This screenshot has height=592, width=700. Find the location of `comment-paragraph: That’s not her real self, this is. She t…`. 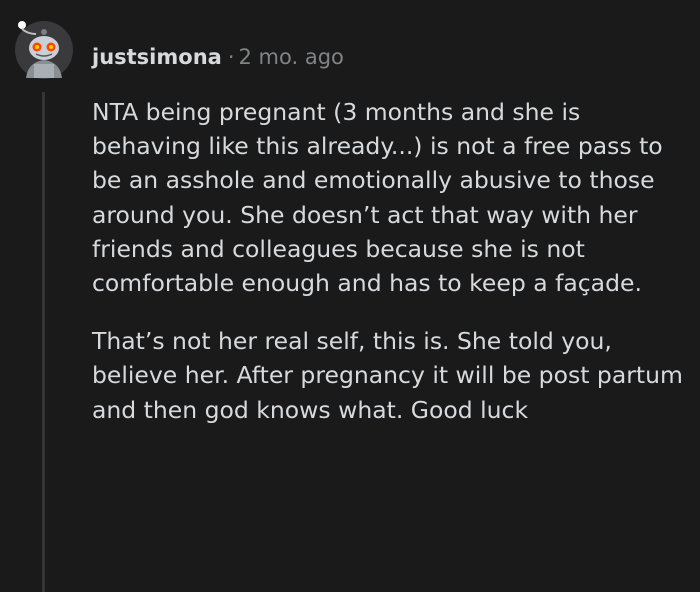

comment-paragraph: That’s not her real self, this is. She t… is located at coordinates (387, 375).